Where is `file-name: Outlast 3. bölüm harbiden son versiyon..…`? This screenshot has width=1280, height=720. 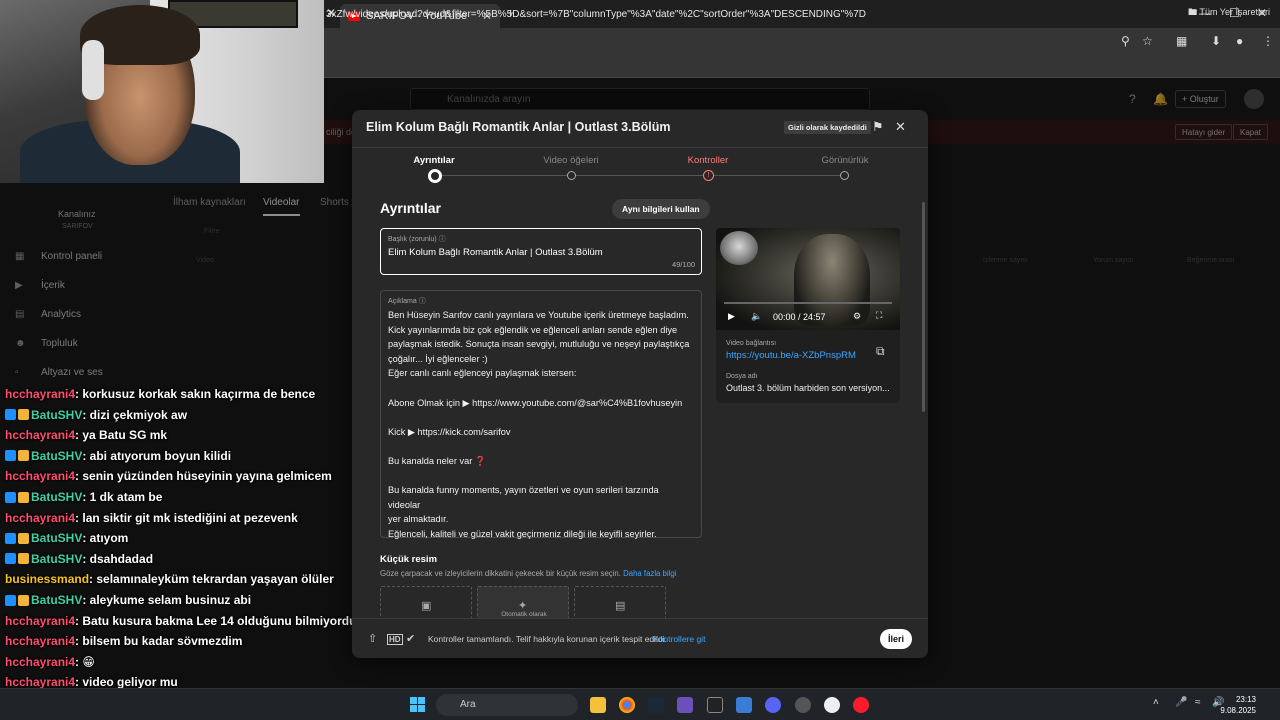
file-name: Outlast 3. bölüm harbiden son versiyon..… is located at coordinates (808, 388).